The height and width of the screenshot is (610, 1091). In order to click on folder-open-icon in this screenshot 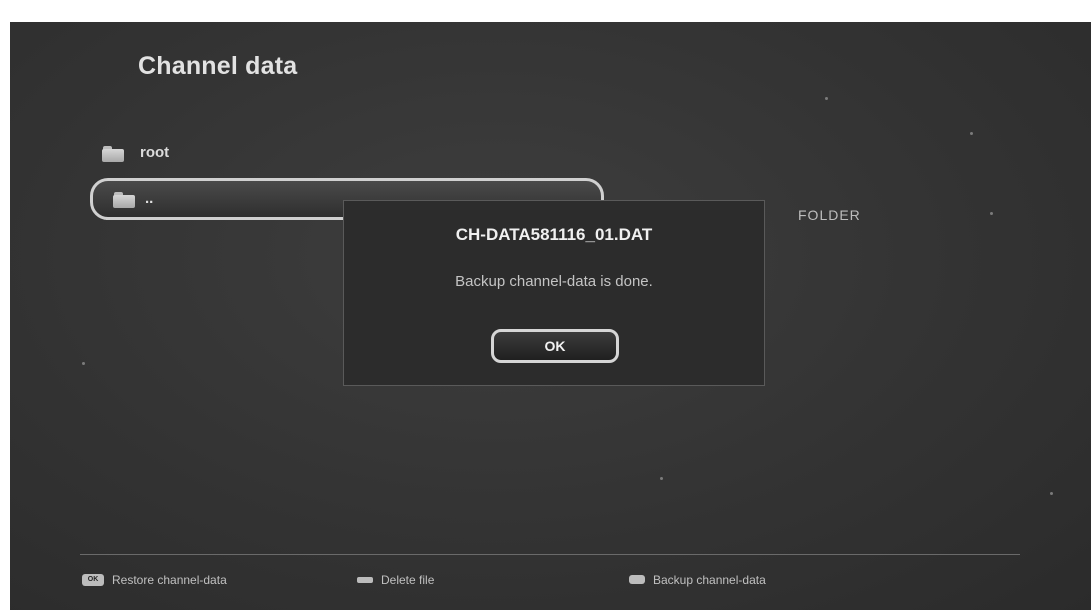, I will do `click(124, 200)`.